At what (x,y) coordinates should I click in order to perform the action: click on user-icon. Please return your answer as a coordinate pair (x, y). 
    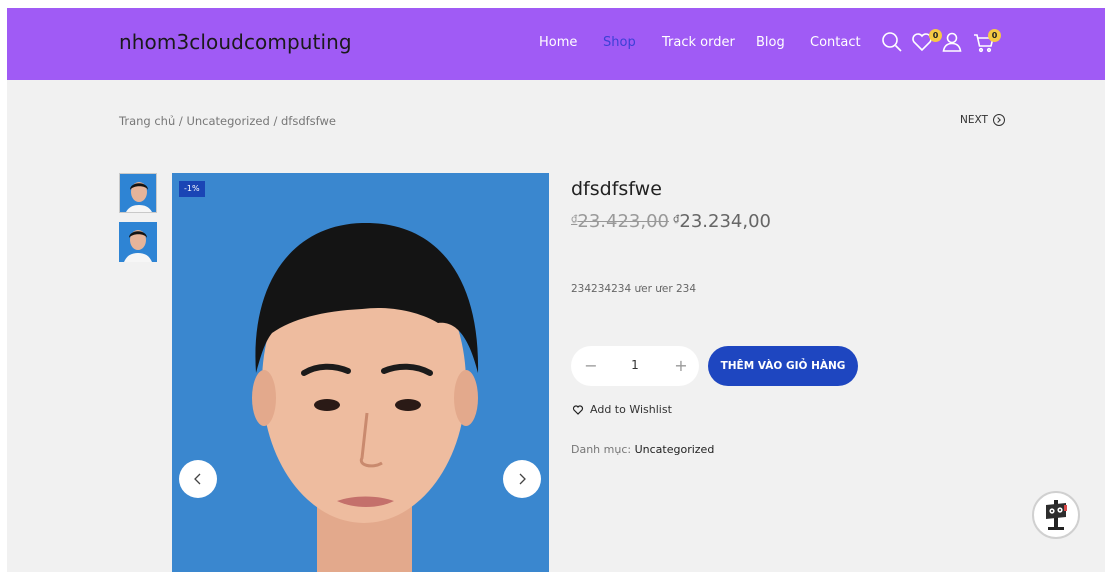
    Looking at the image, I should click on (952, 42).